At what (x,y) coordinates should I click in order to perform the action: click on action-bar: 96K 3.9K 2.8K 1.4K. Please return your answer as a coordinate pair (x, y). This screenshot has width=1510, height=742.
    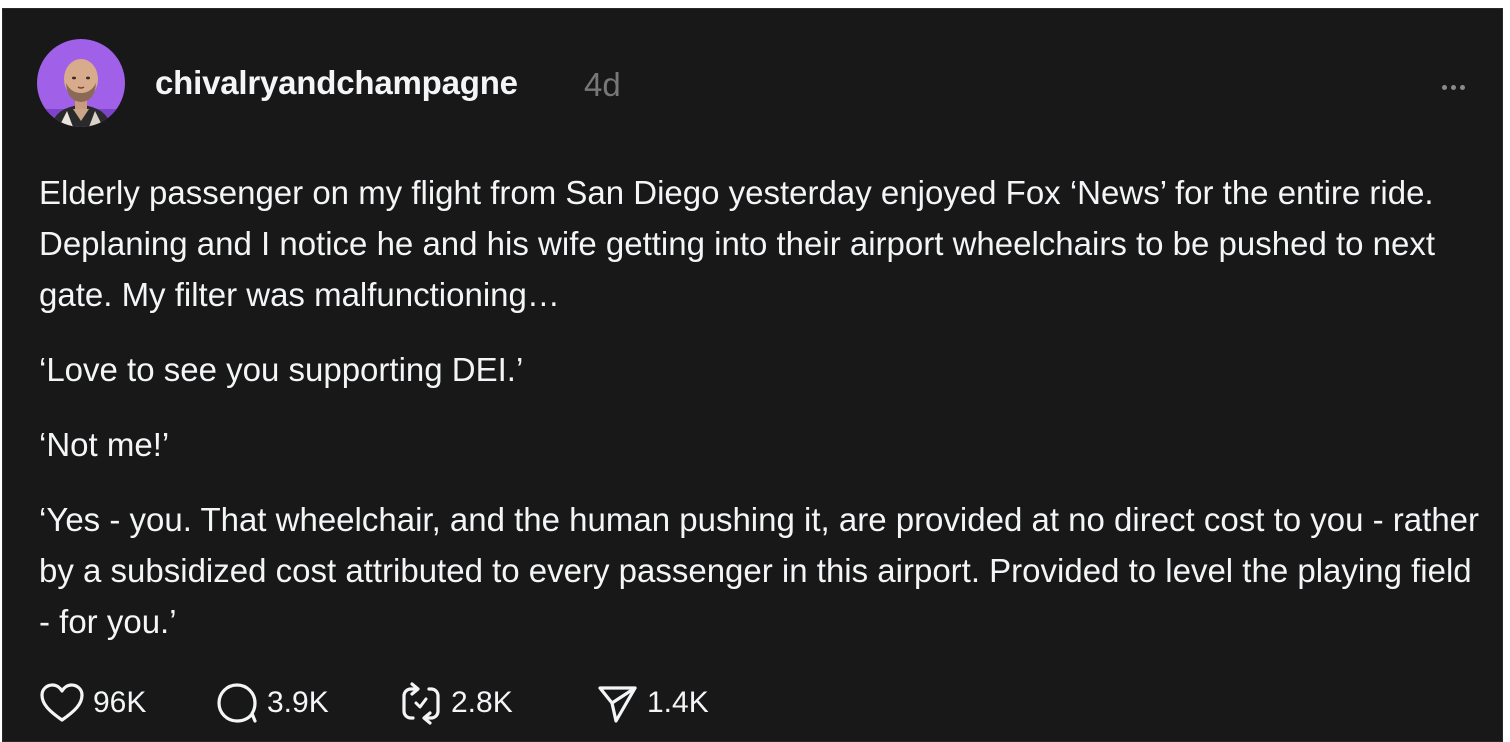
    Looking at the image, I should click on (387, 703).